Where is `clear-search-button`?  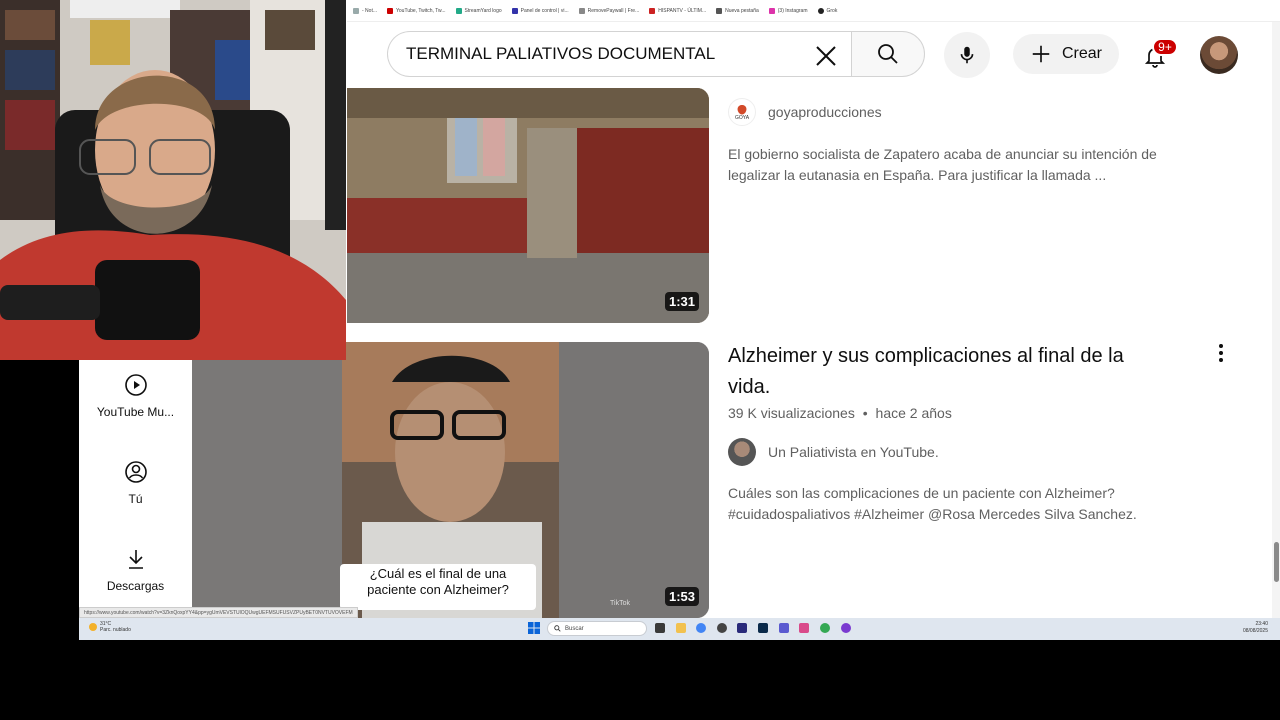
clear-search-button is located at coordinates (826, 56).